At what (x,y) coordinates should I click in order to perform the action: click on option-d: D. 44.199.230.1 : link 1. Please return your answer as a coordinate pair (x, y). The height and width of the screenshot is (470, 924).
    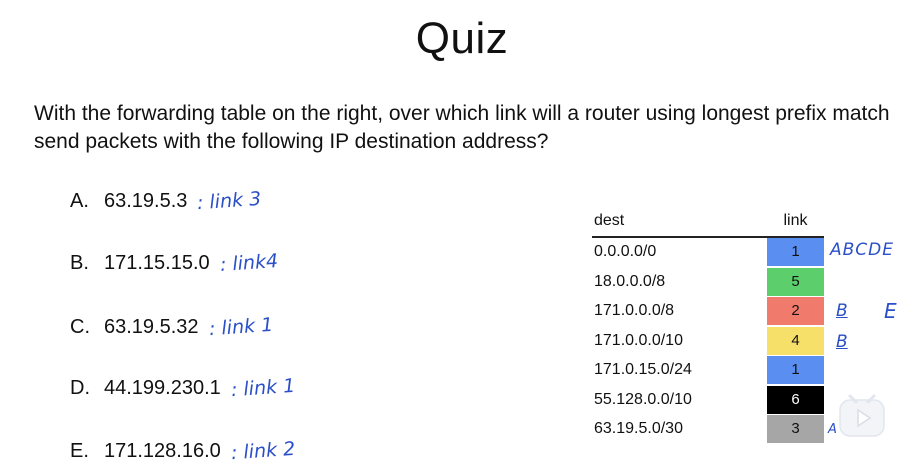
    Looking at the image, I should click on (183, 388).